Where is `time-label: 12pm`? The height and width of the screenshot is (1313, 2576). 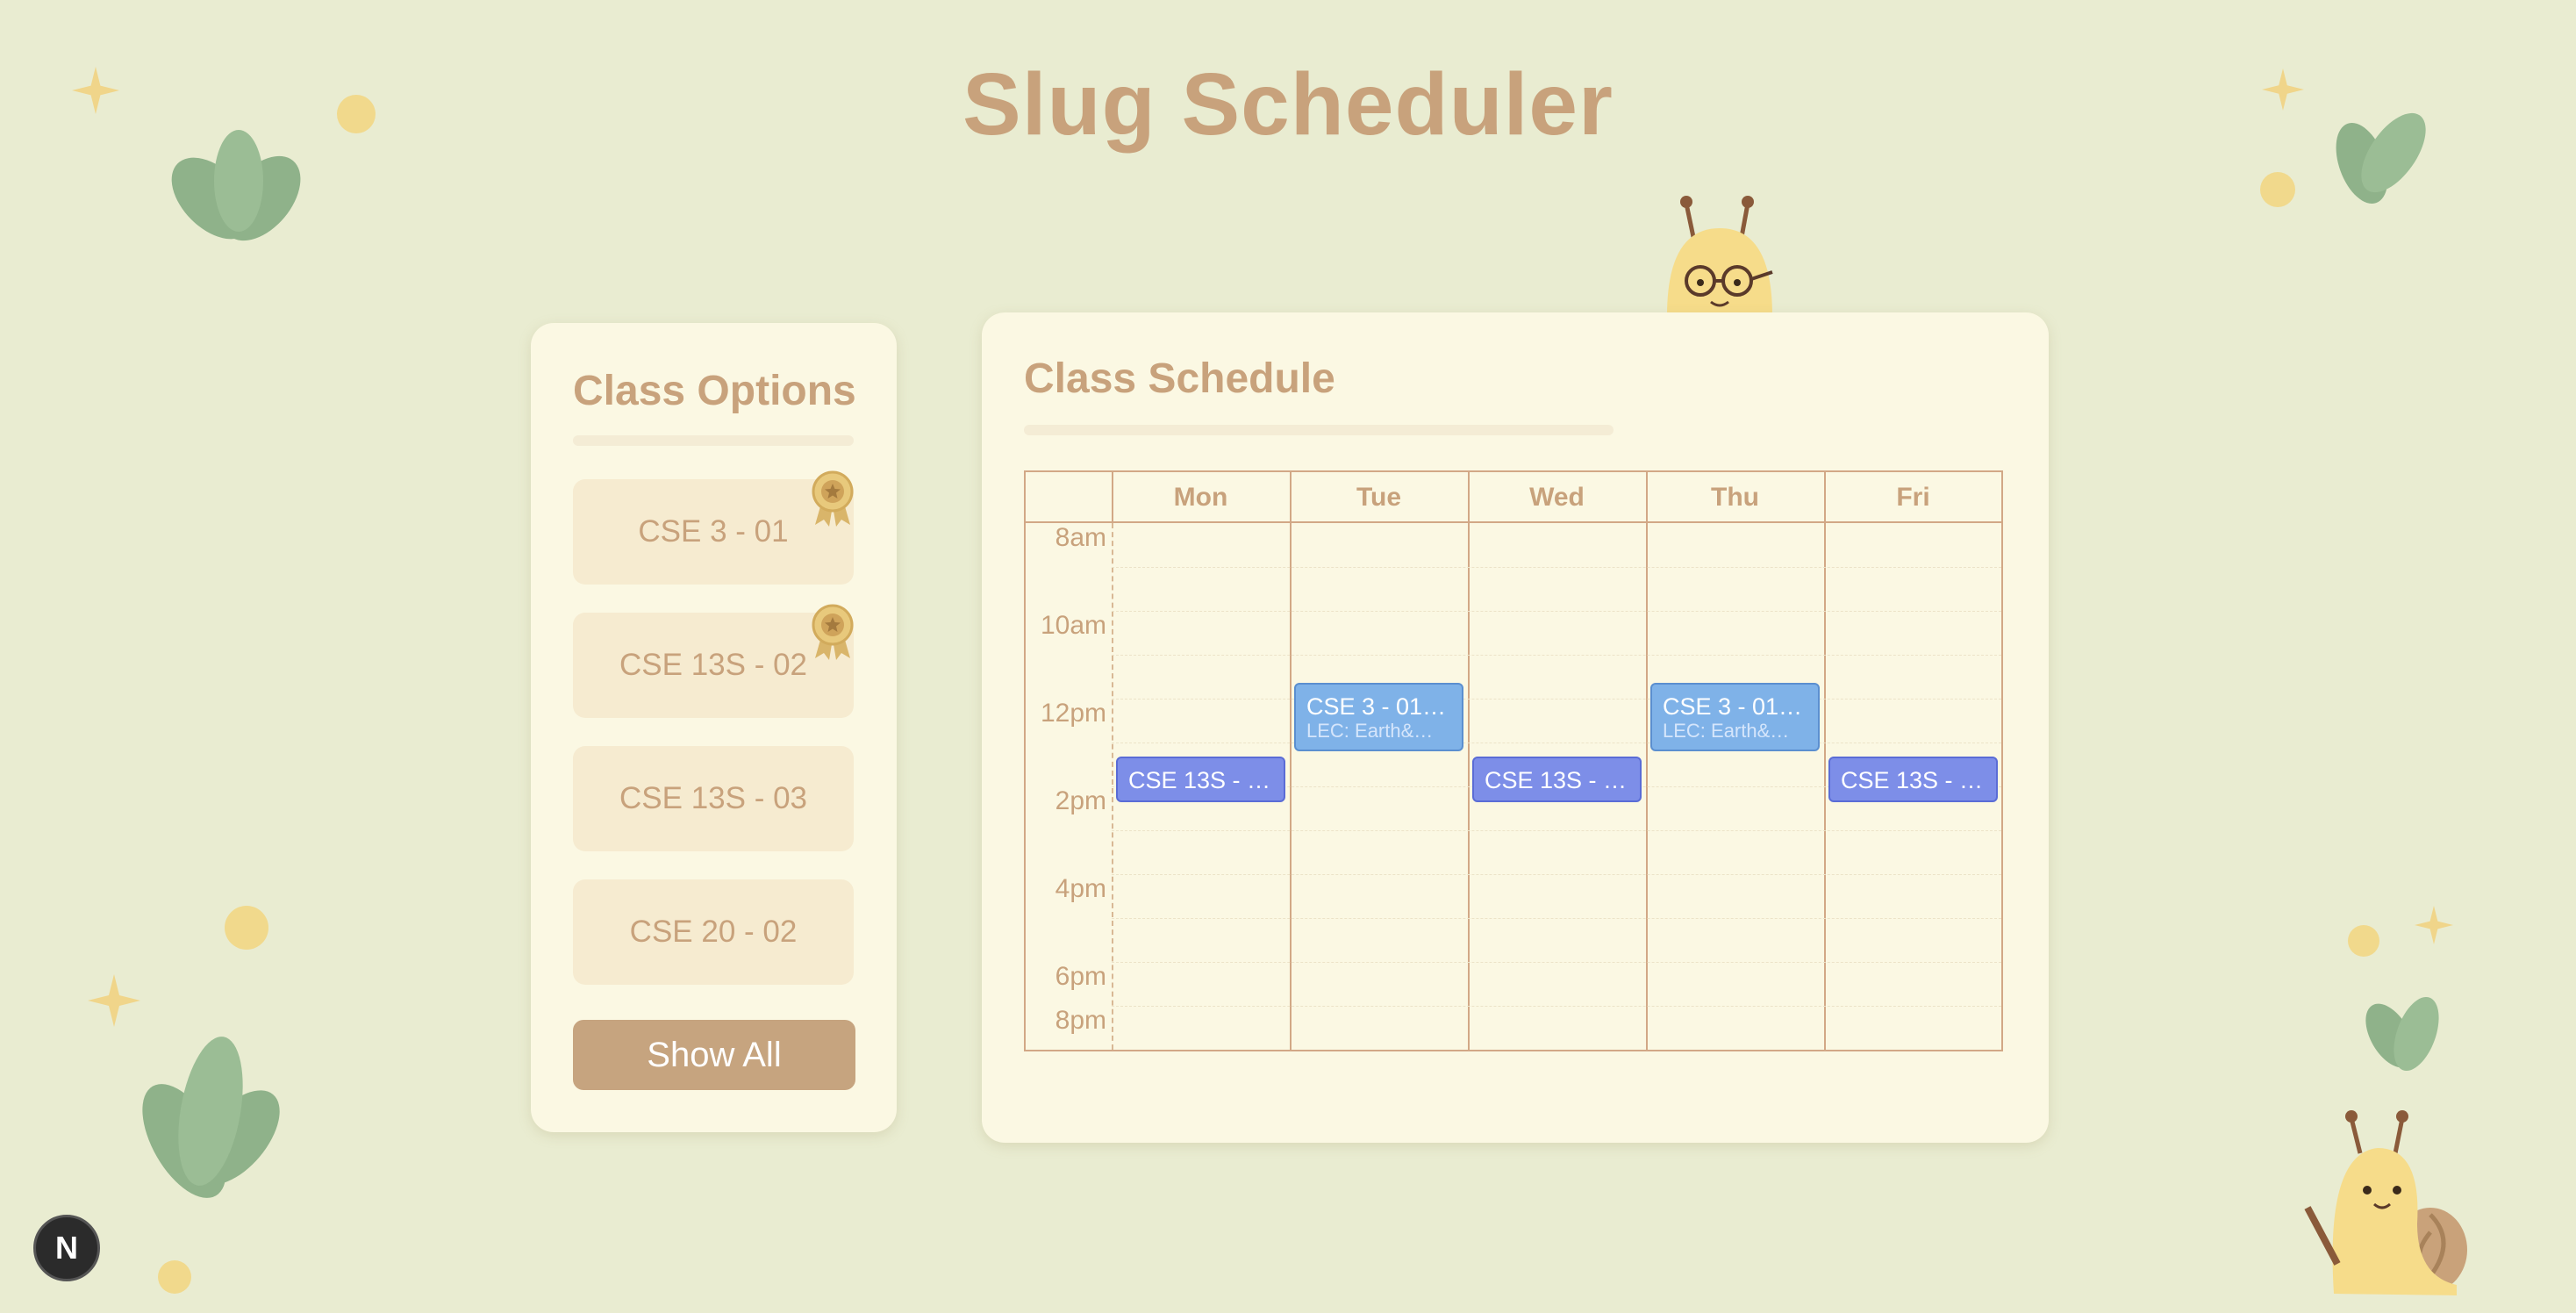 time-label: 12pm is located at coordinates (1073, 713).